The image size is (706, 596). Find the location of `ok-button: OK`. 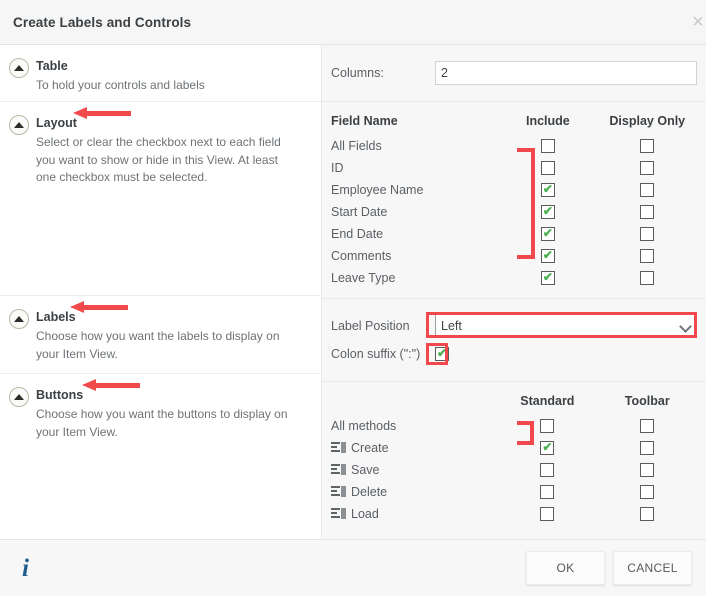

ok-button: OK is located at coordinates (565, 568).